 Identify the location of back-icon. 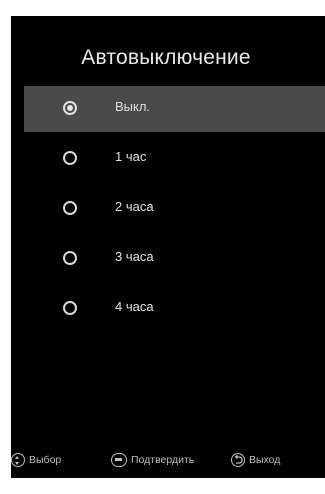
(238, 460).